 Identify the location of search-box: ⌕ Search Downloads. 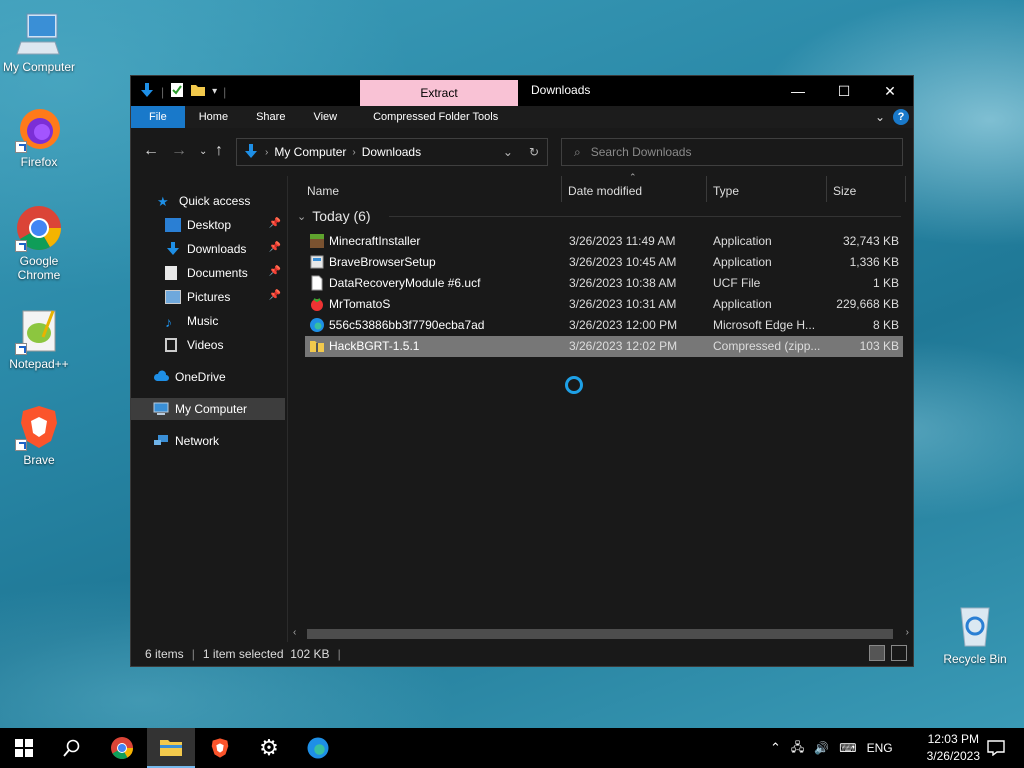
(732, 152).